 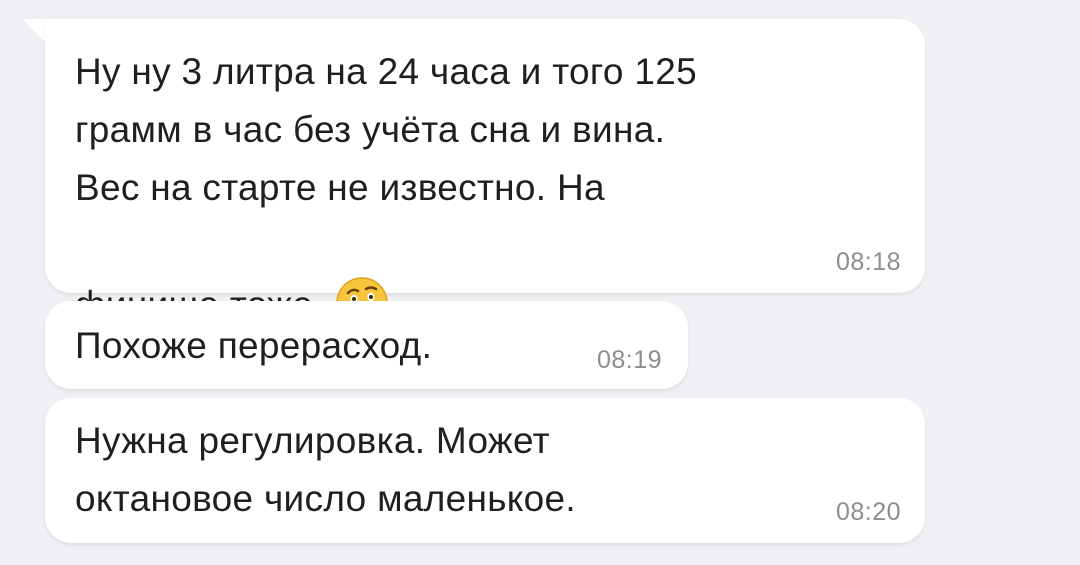 I want to click on message-time-2: 08:19, so click(x=629, y=360).